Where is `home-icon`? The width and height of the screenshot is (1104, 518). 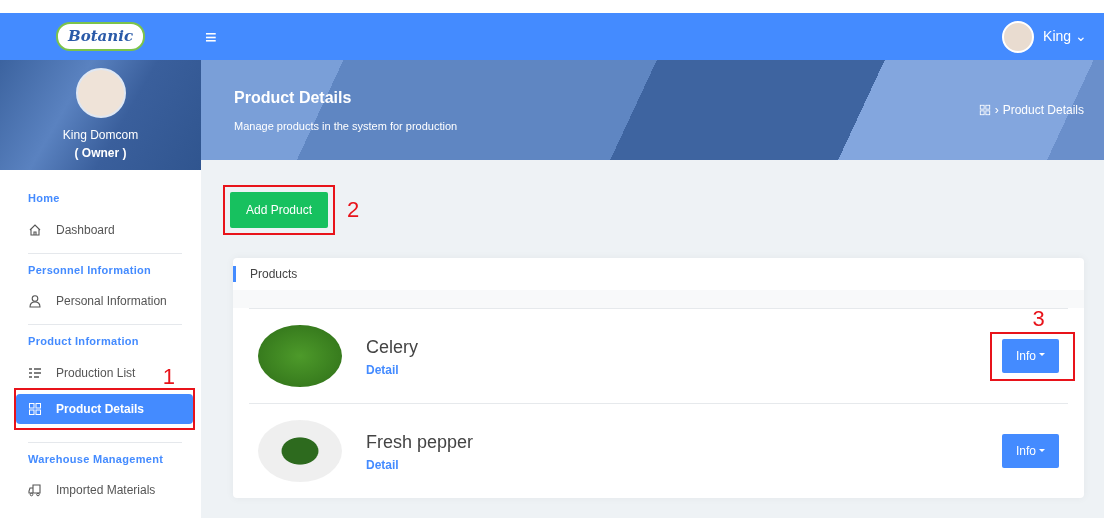 home-icon is located at coordinates (35, 229).